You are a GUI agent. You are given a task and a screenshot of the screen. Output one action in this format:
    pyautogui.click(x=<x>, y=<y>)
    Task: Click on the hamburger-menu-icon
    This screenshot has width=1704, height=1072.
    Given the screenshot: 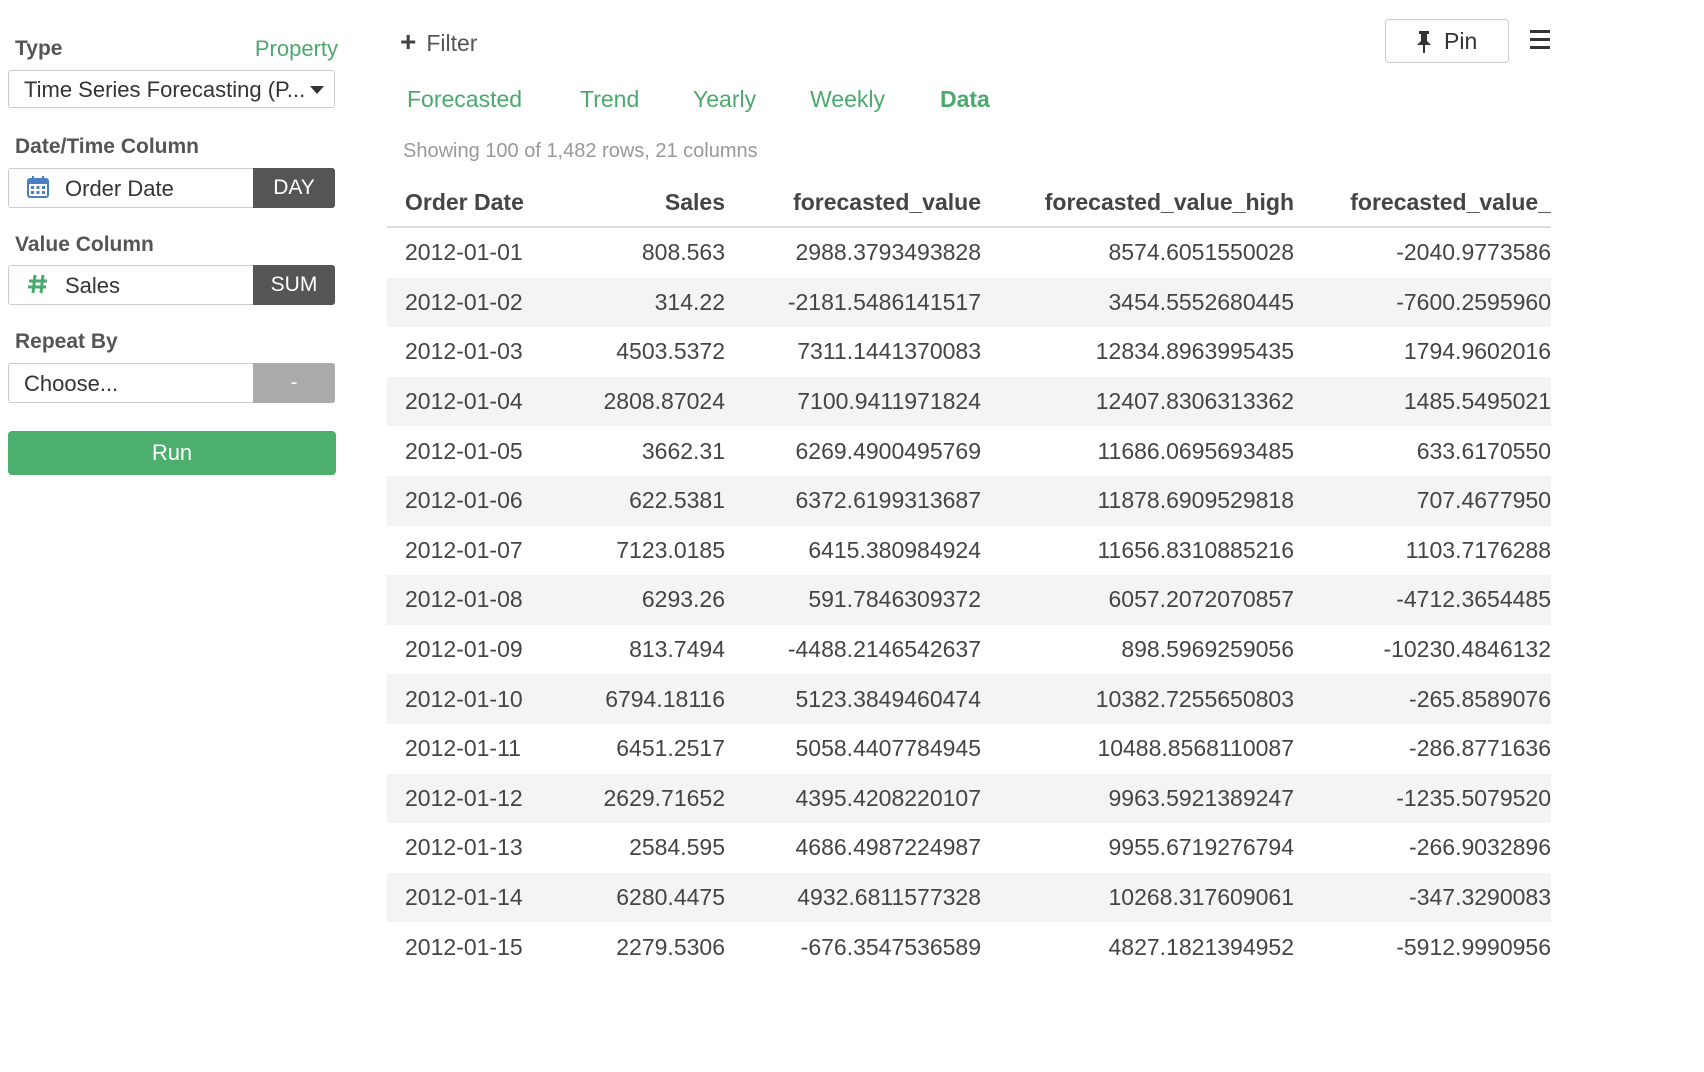 What is the action you would take?
    pyautogui.click(x=1540, y=42)
    